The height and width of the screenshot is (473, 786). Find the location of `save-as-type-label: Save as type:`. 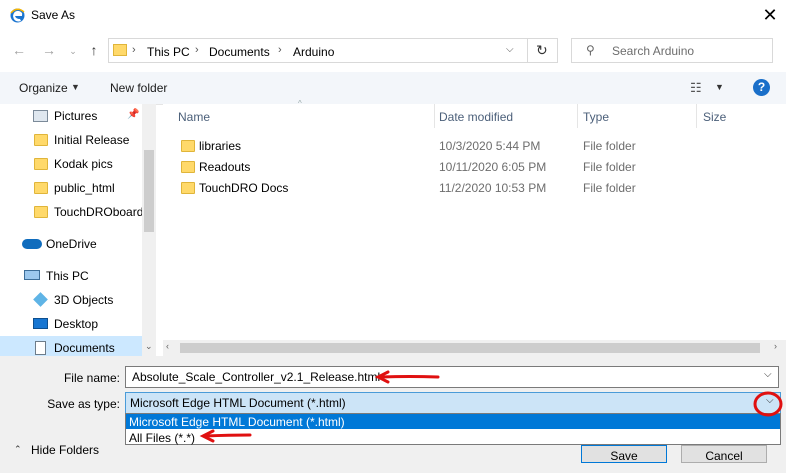

save-as-type-label: Save as type: is located at coordinates (83, 404).